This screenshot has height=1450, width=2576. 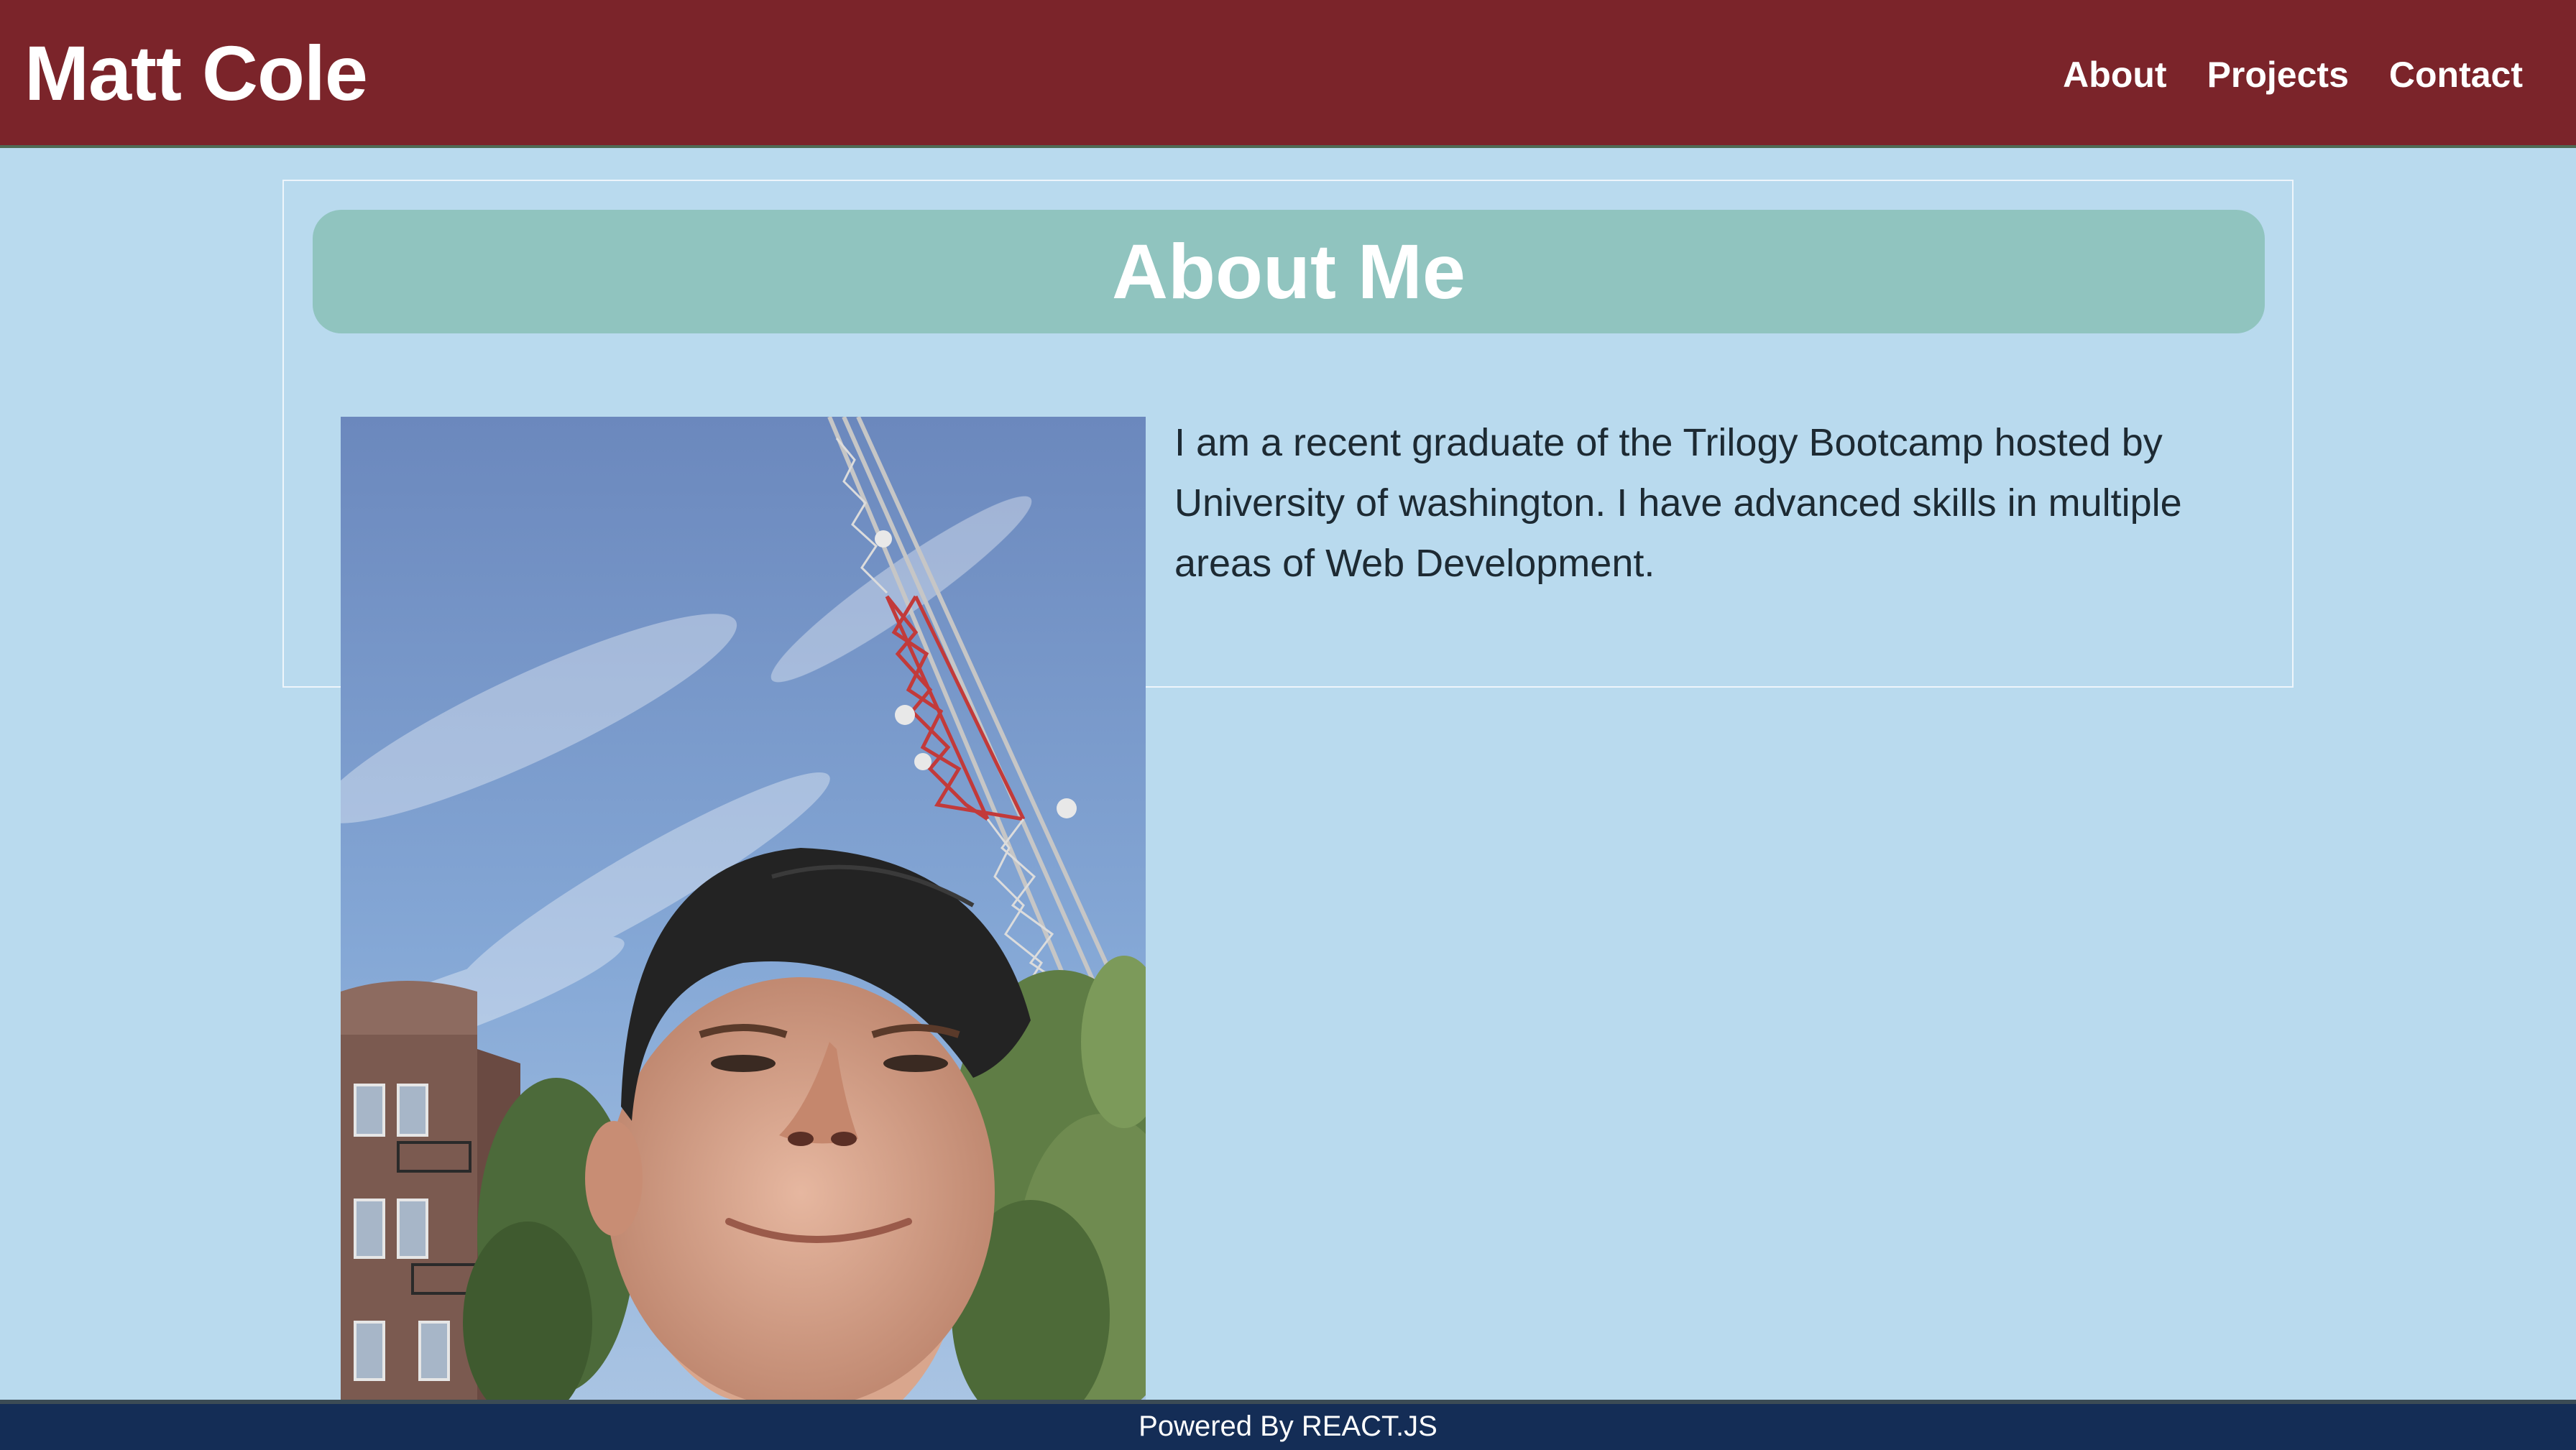 What do you see at coordinates (2278, 74) in the screenshot?
I see `nav-link-projects: Projects` at bounding box center [2278, 74].